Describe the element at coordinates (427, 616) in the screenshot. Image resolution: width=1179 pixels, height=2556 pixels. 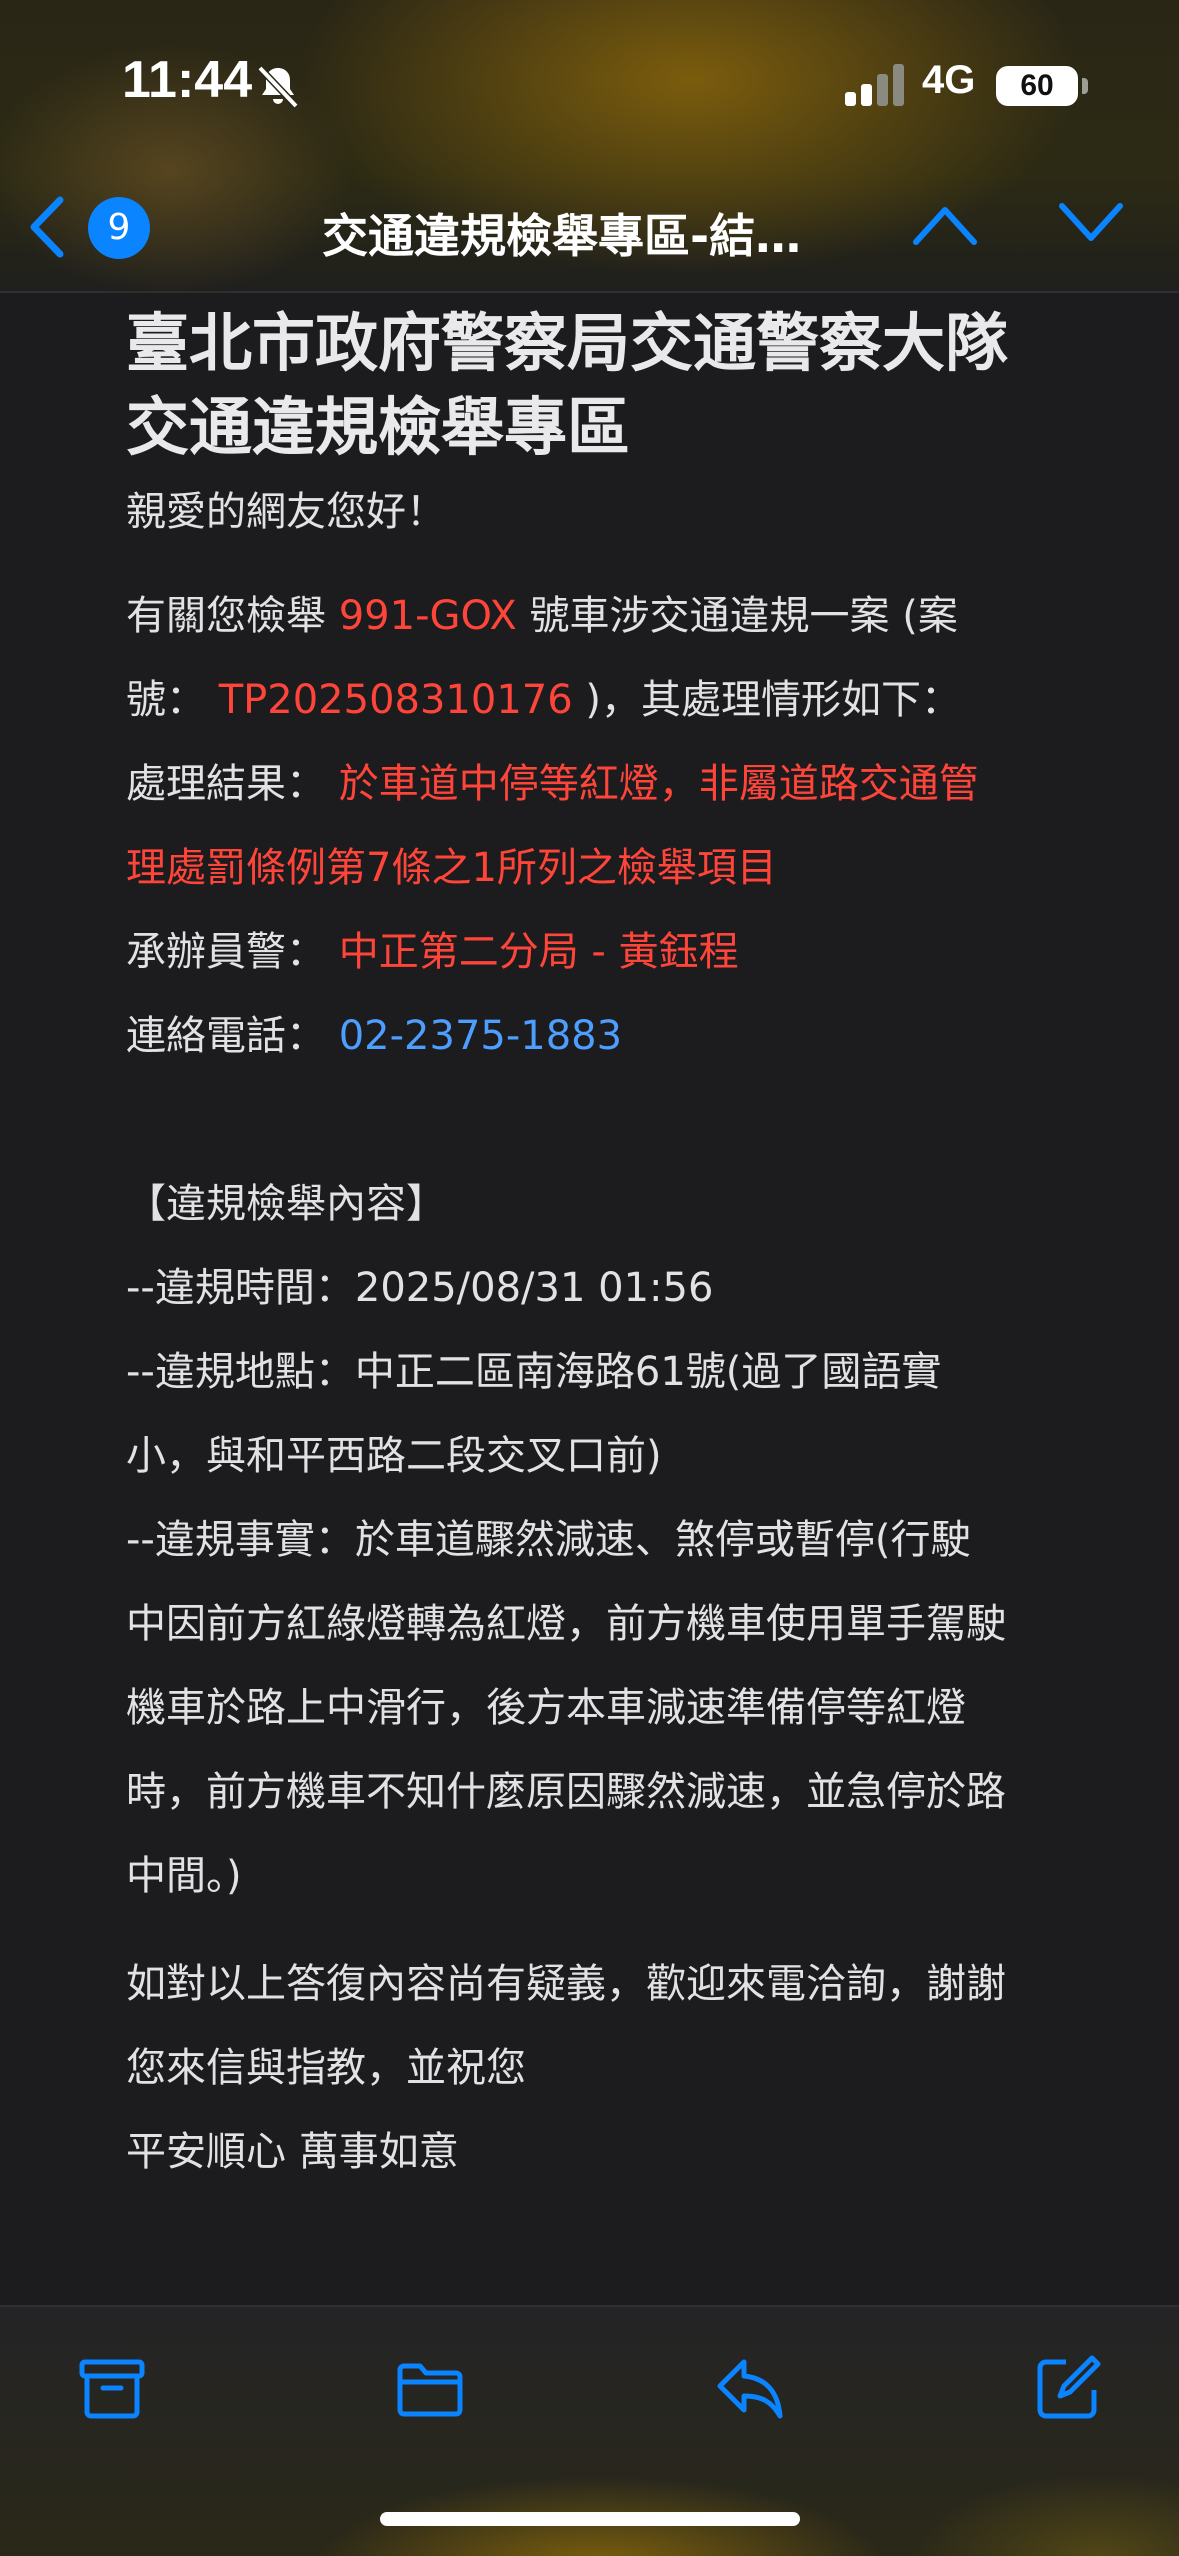
I see `plate-number: 991-GOX` at that location.